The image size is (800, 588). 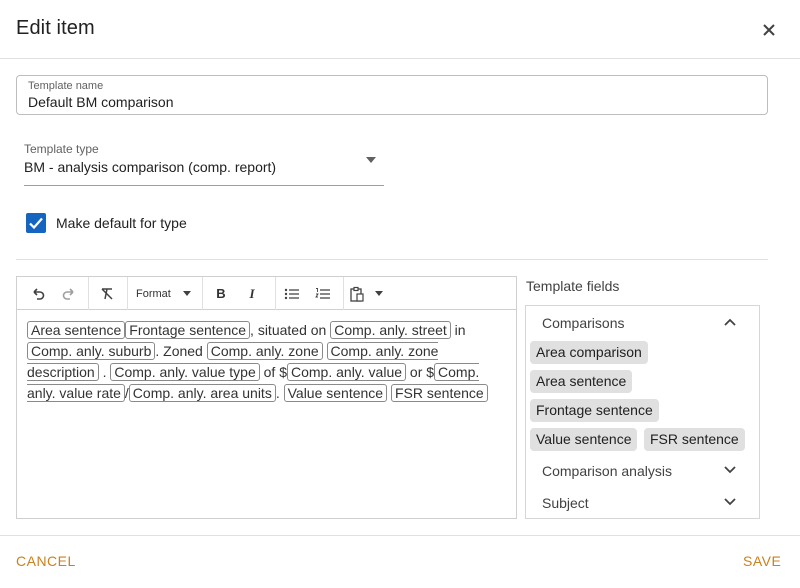 What do you see at coordinates (420, 372) in the screenshot?
I see `editor-text: or $` at bounding box center [420, 372].